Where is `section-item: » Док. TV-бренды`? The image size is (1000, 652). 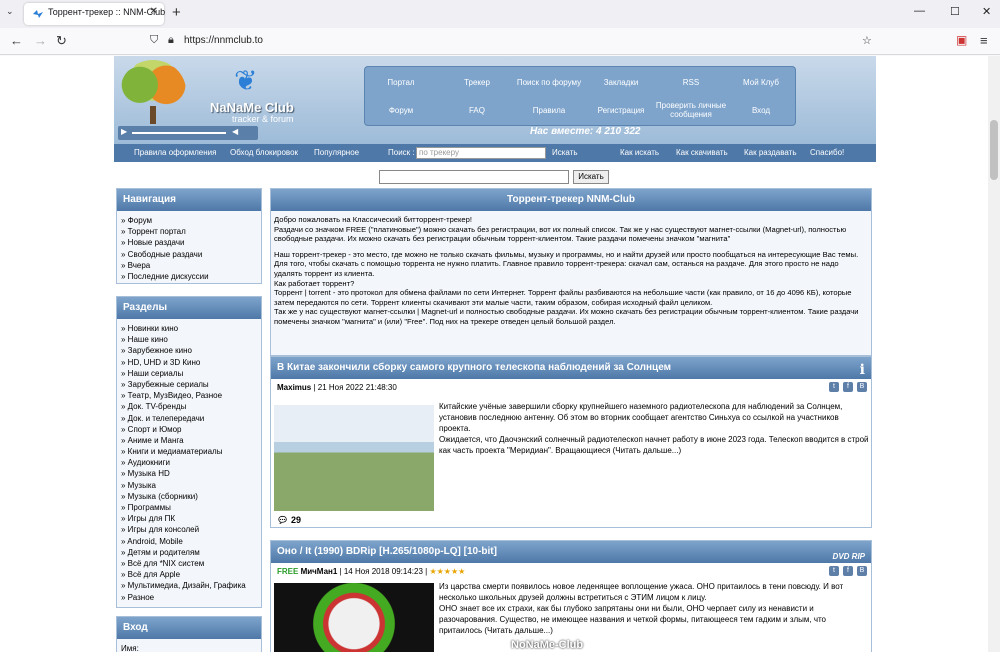 section-item: » Док. TV-бренды is located at coordinates (189, 406).